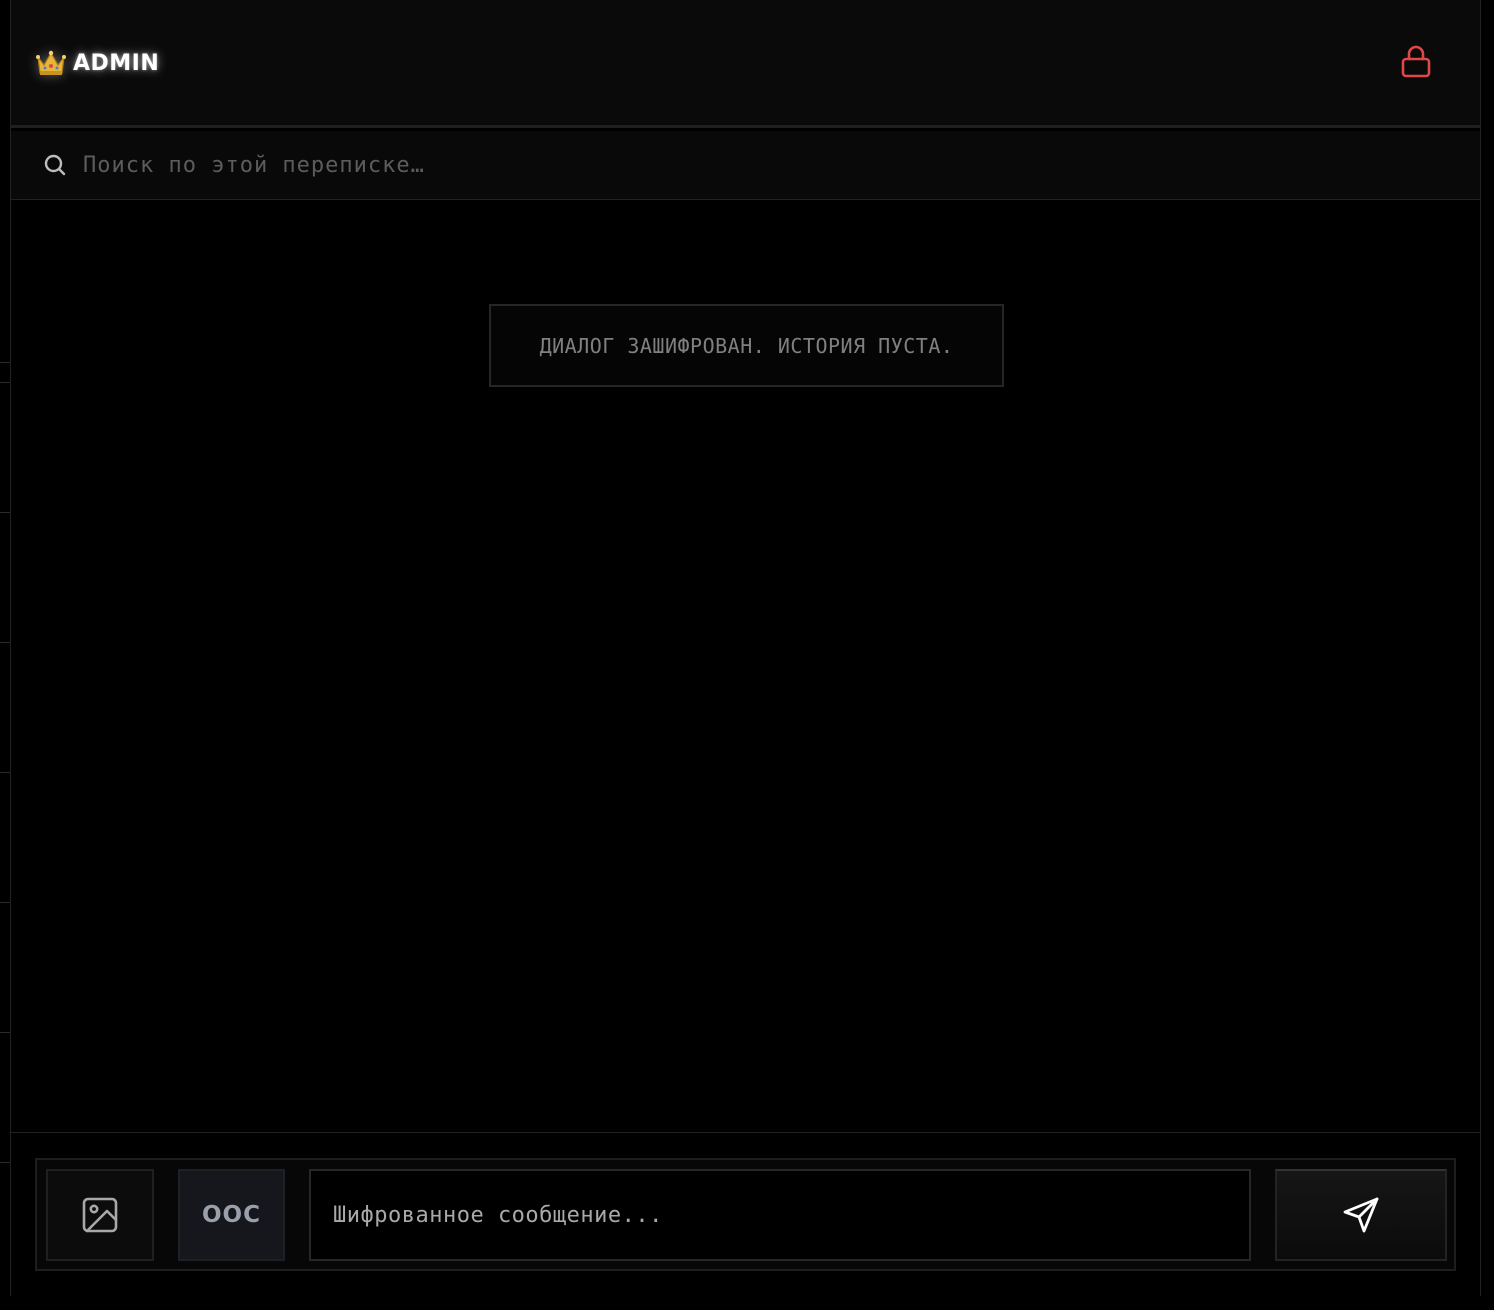 This screenshot has width=1494, height=1310. I want to click on attach-image-button, so click(100, 1215).